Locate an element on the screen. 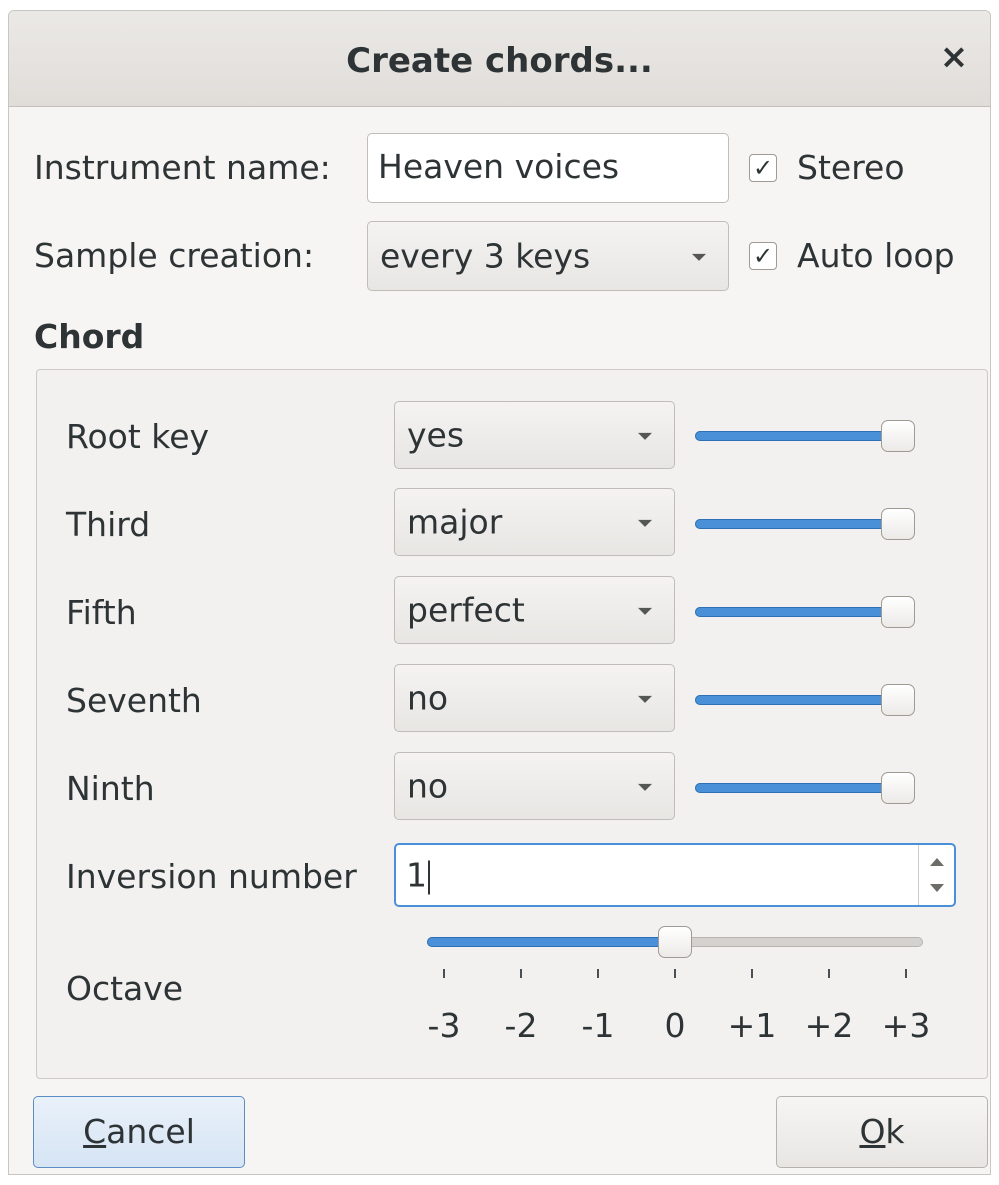  octave-tick-label: +1 is located at coordinates (752, 1025).